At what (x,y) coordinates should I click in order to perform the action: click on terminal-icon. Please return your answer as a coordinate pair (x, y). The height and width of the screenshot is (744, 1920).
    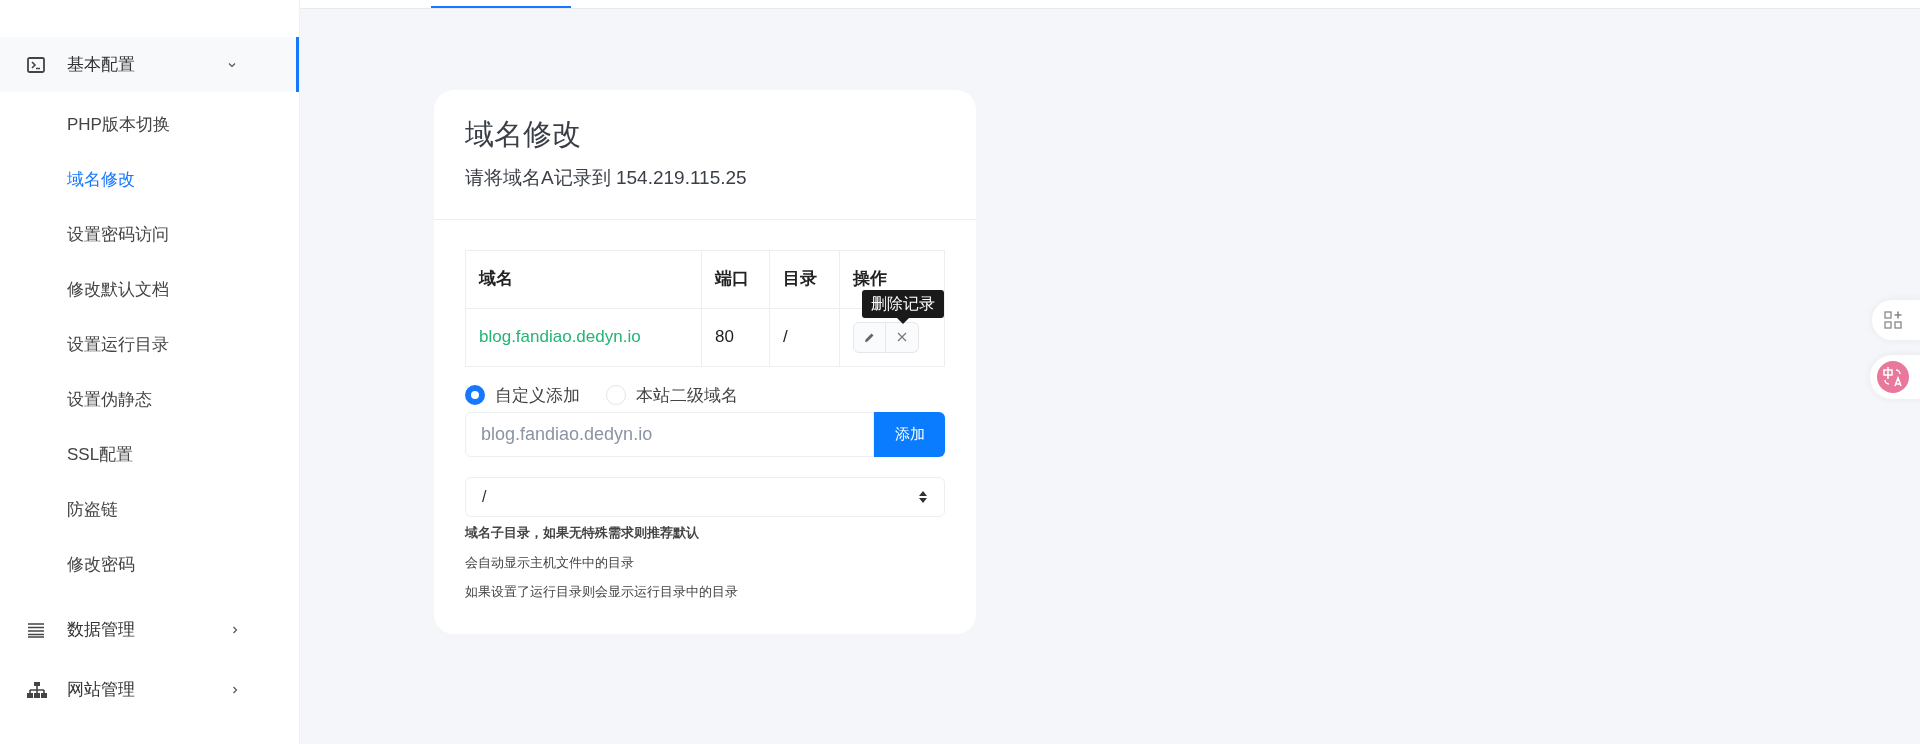
    Looking at the image, I should click on (36, 64).